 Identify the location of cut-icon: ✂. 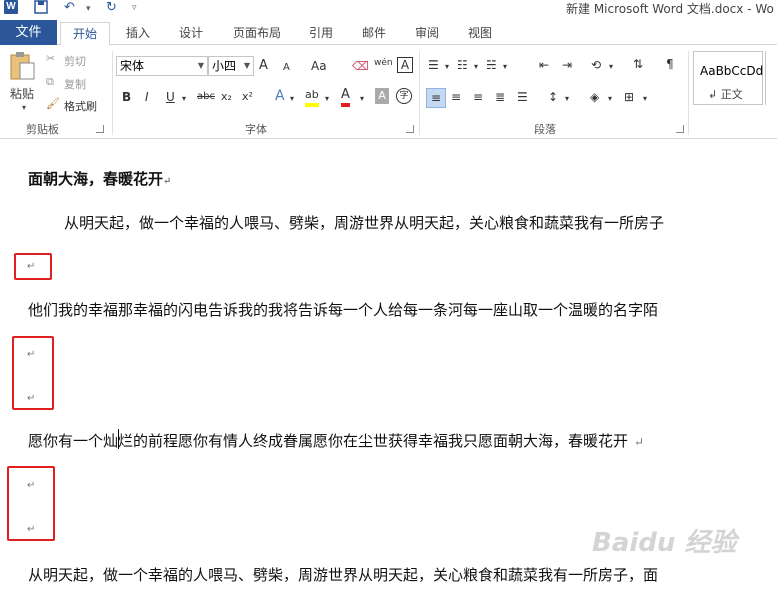
(50, 58).